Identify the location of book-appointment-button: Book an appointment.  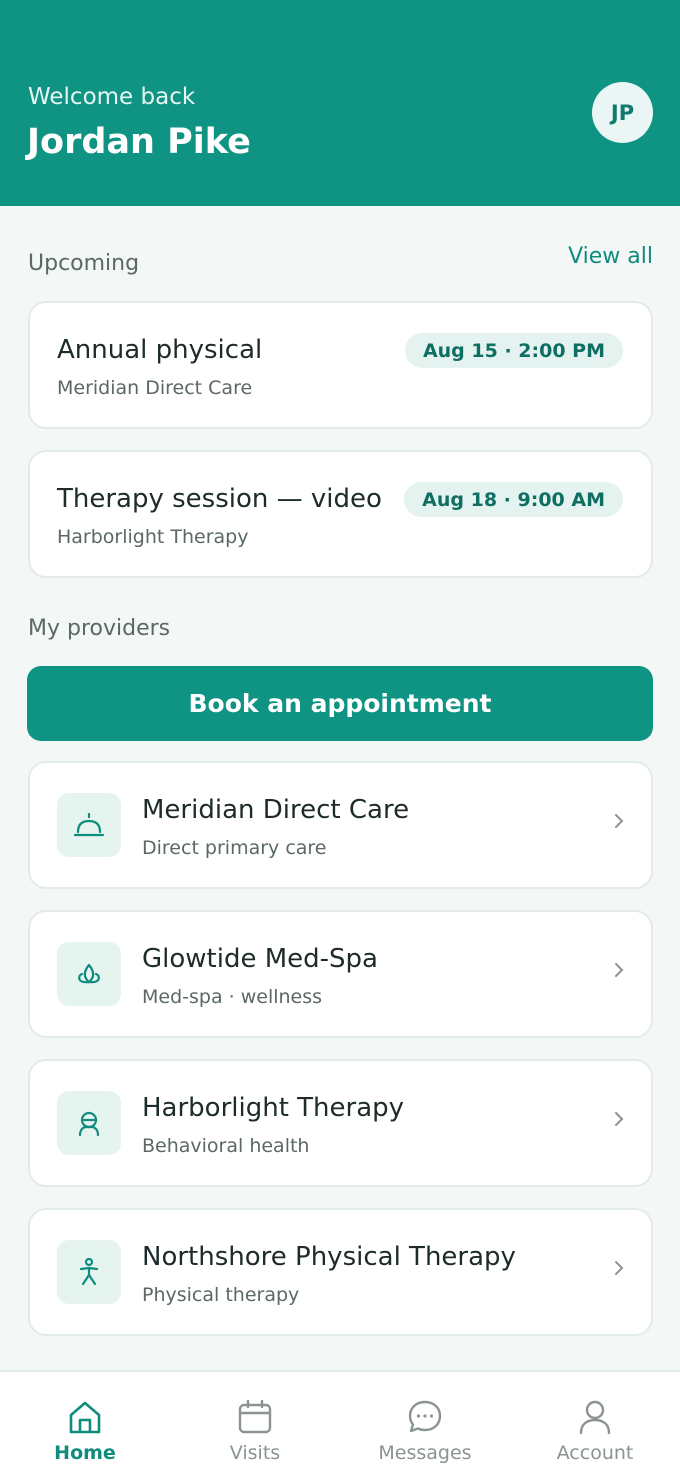
(340, 703).